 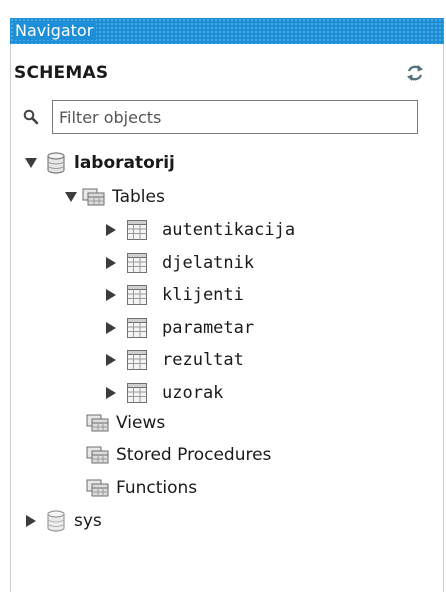 What do you see at coordinates (55, 30) in the screenshot?
I see `navigator-title: Navigator` at bounding box center [55, 30].